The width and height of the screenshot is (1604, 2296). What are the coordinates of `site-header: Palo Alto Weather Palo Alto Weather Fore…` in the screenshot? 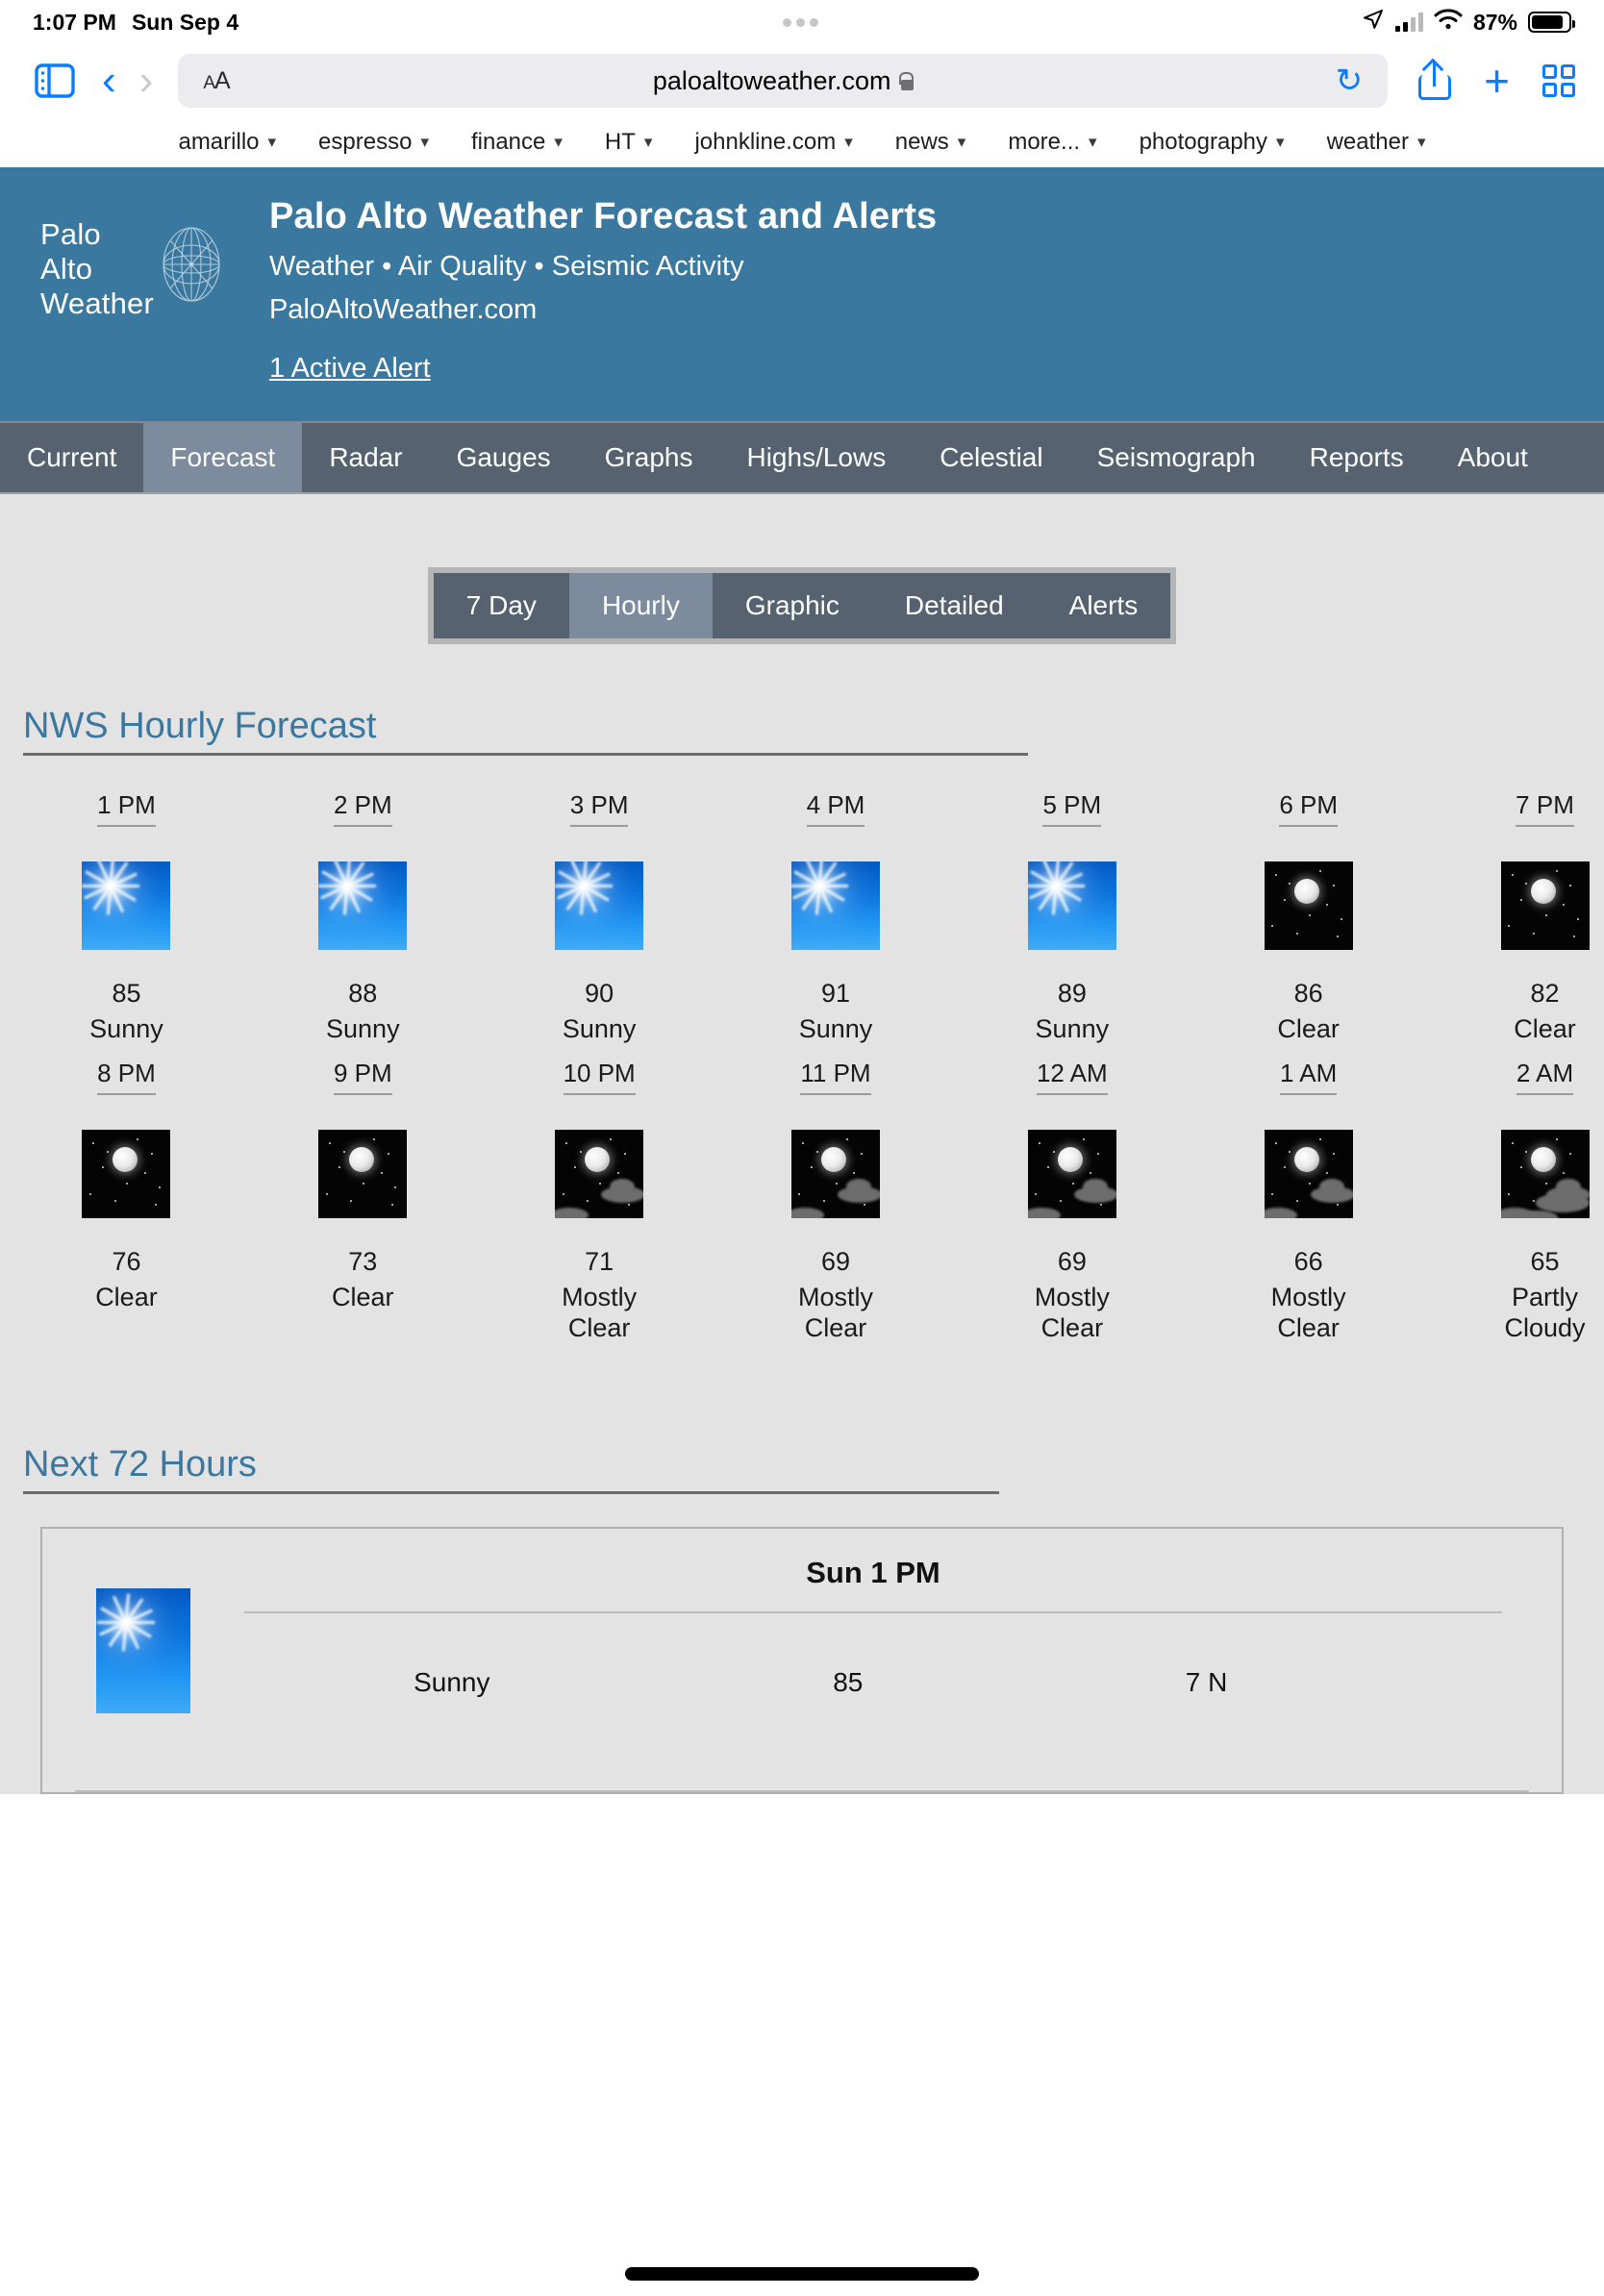 It's located at (802, 294).